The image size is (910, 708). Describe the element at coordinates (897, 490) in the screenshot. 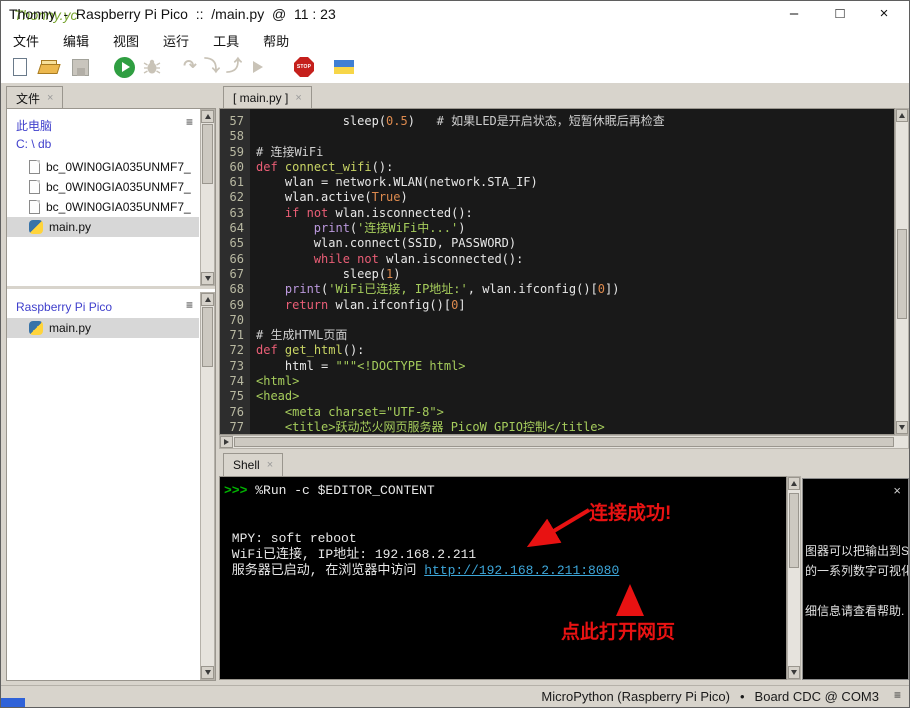

I see `plotter-close-icon: ×` at that location.